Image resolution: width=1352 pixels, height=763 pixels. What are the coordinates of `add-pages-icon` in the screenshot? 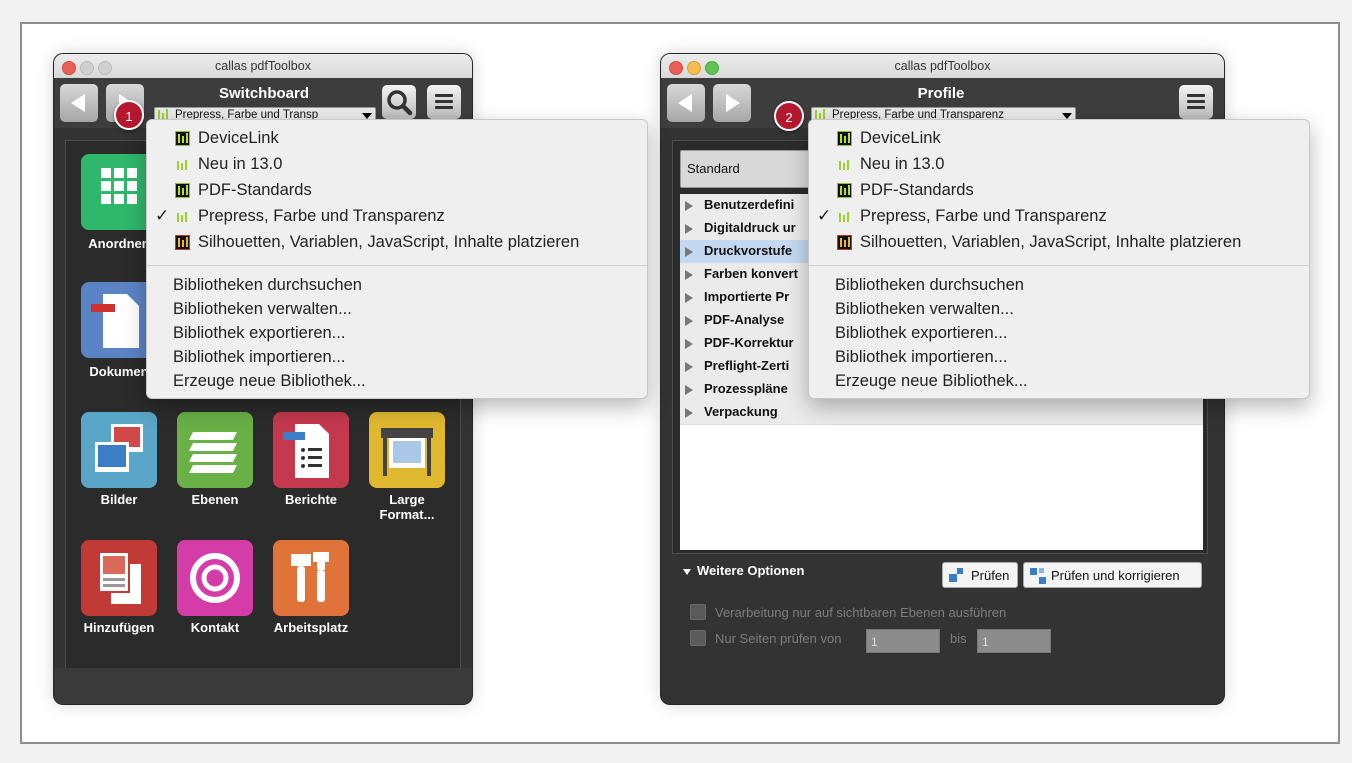 It's located at (119, 577).